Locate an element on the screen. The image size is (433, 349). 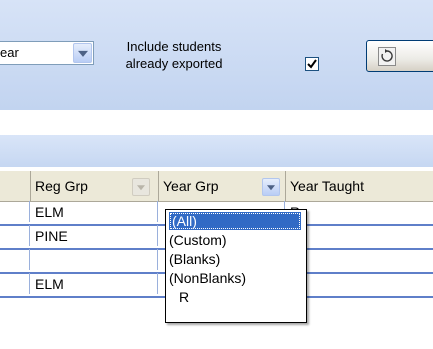
checkmark-icon is located at coordinates (312, 64).